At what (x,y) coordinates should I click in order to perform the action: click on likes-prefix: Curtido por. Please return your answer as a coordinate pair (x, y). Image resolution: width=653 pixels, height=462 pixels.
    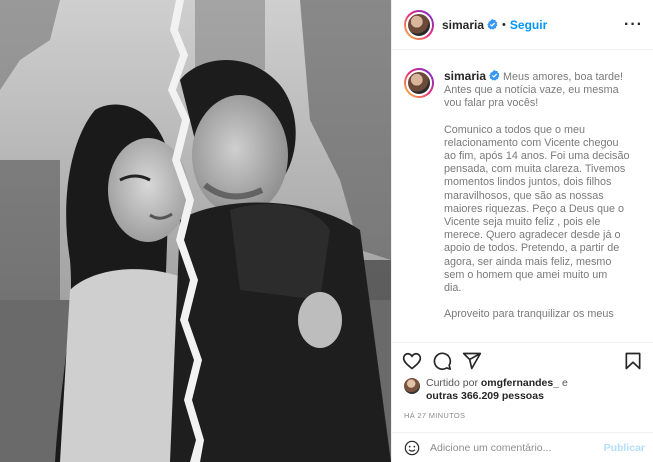
    Looking at the image, I should click on (452, 383).